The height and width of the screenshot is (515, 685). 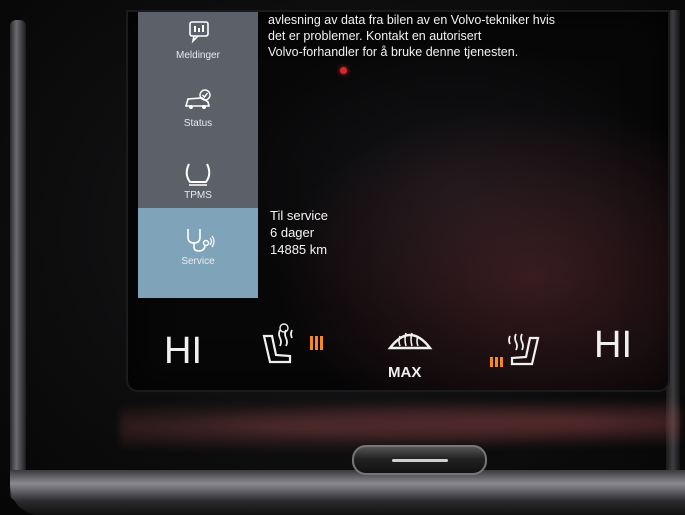 What do you see at coordinates (299, 249) in the screenshot?
I see `service-distance: 14885 km` at bounding box center [299, 249].